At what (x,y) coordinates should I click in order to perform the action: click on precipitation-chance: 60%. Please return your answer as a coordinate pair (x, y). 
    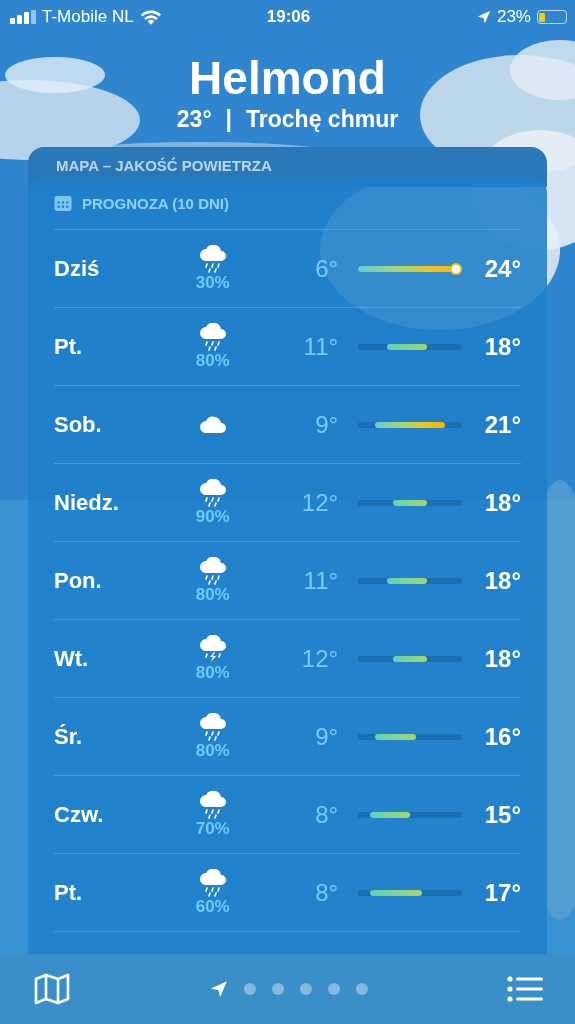
    Looking at the image, I should click on (212, 906).